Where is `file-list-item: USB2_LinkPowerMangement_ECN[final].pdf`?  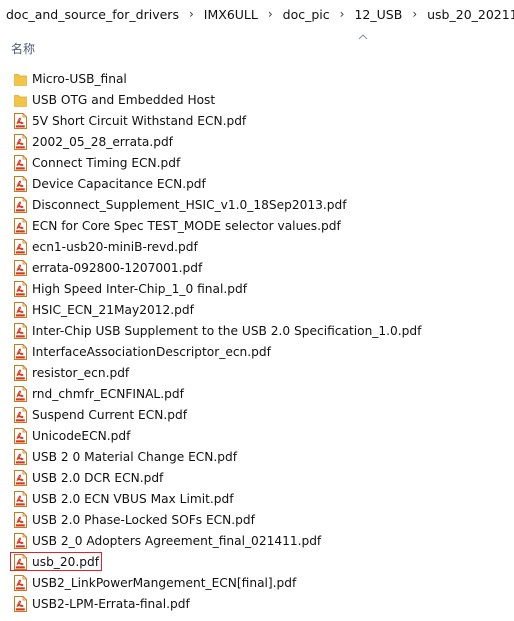
file-list-item: USB2_LinkPowerMangement_ECN[final].pdf is located at coordinates (257, 582).